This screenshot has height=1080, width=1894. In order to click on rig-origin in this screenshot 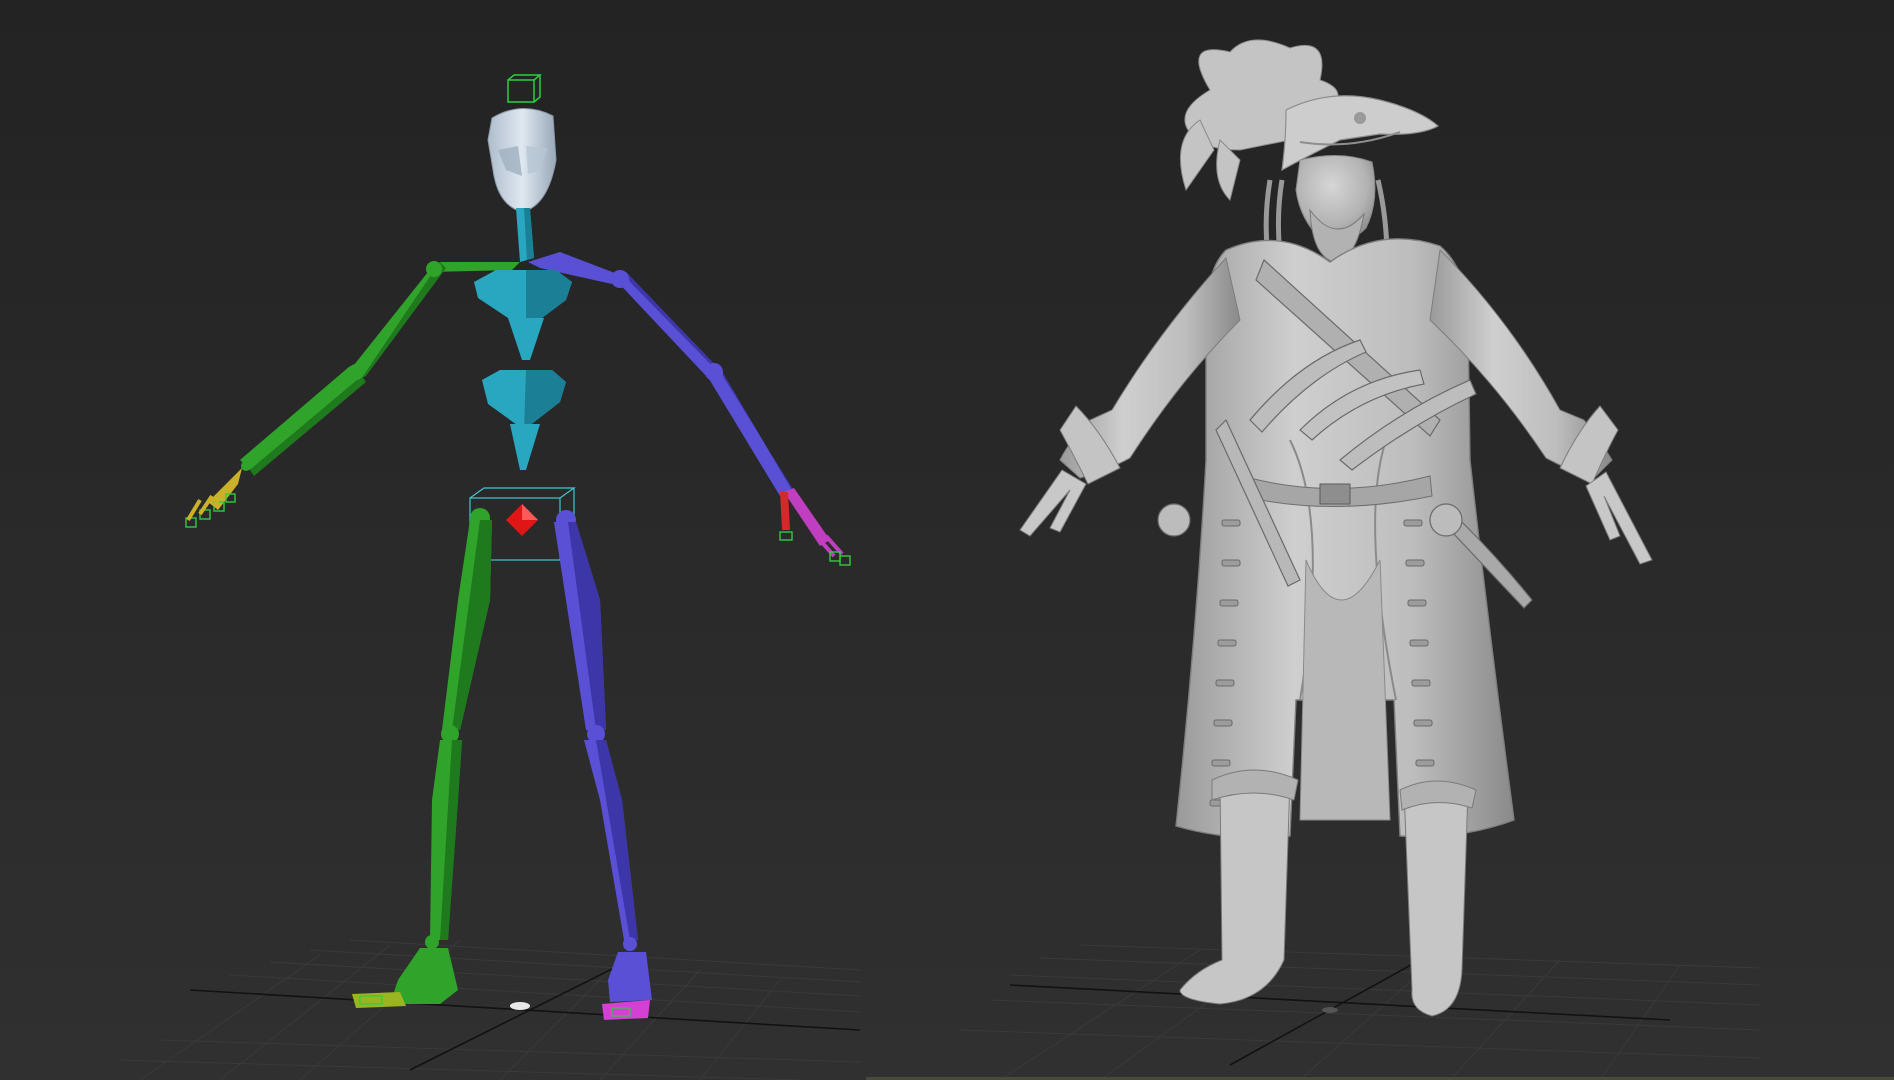, I will do `click(520, 1006)`.